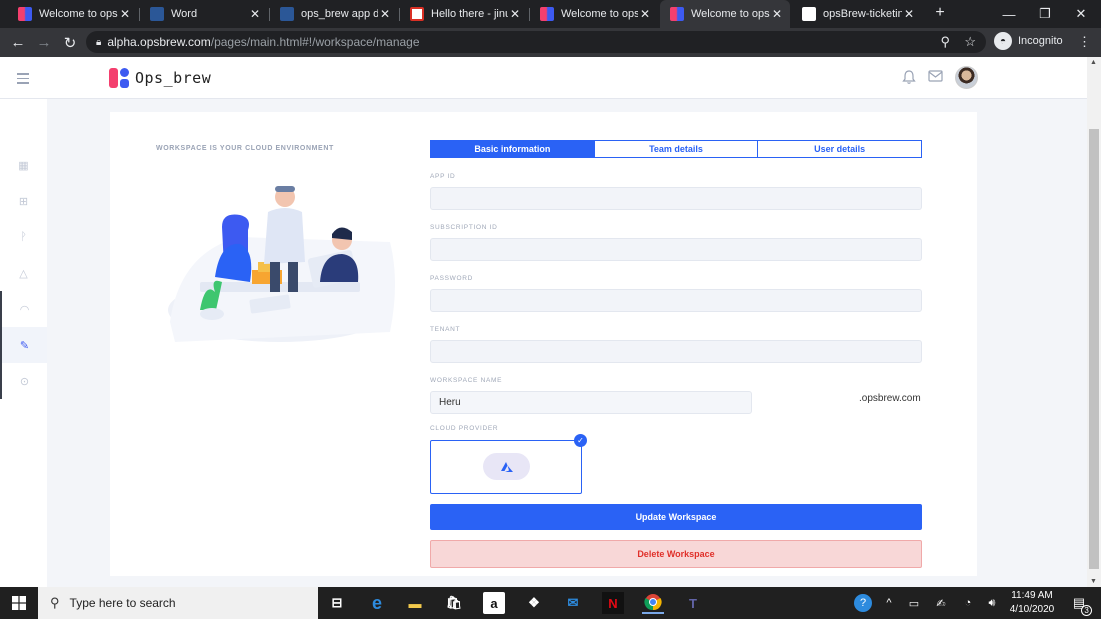  Describe the element at coordinates (452, 278) in the screenshot. I see `password-label: PASSWORD` at that location.